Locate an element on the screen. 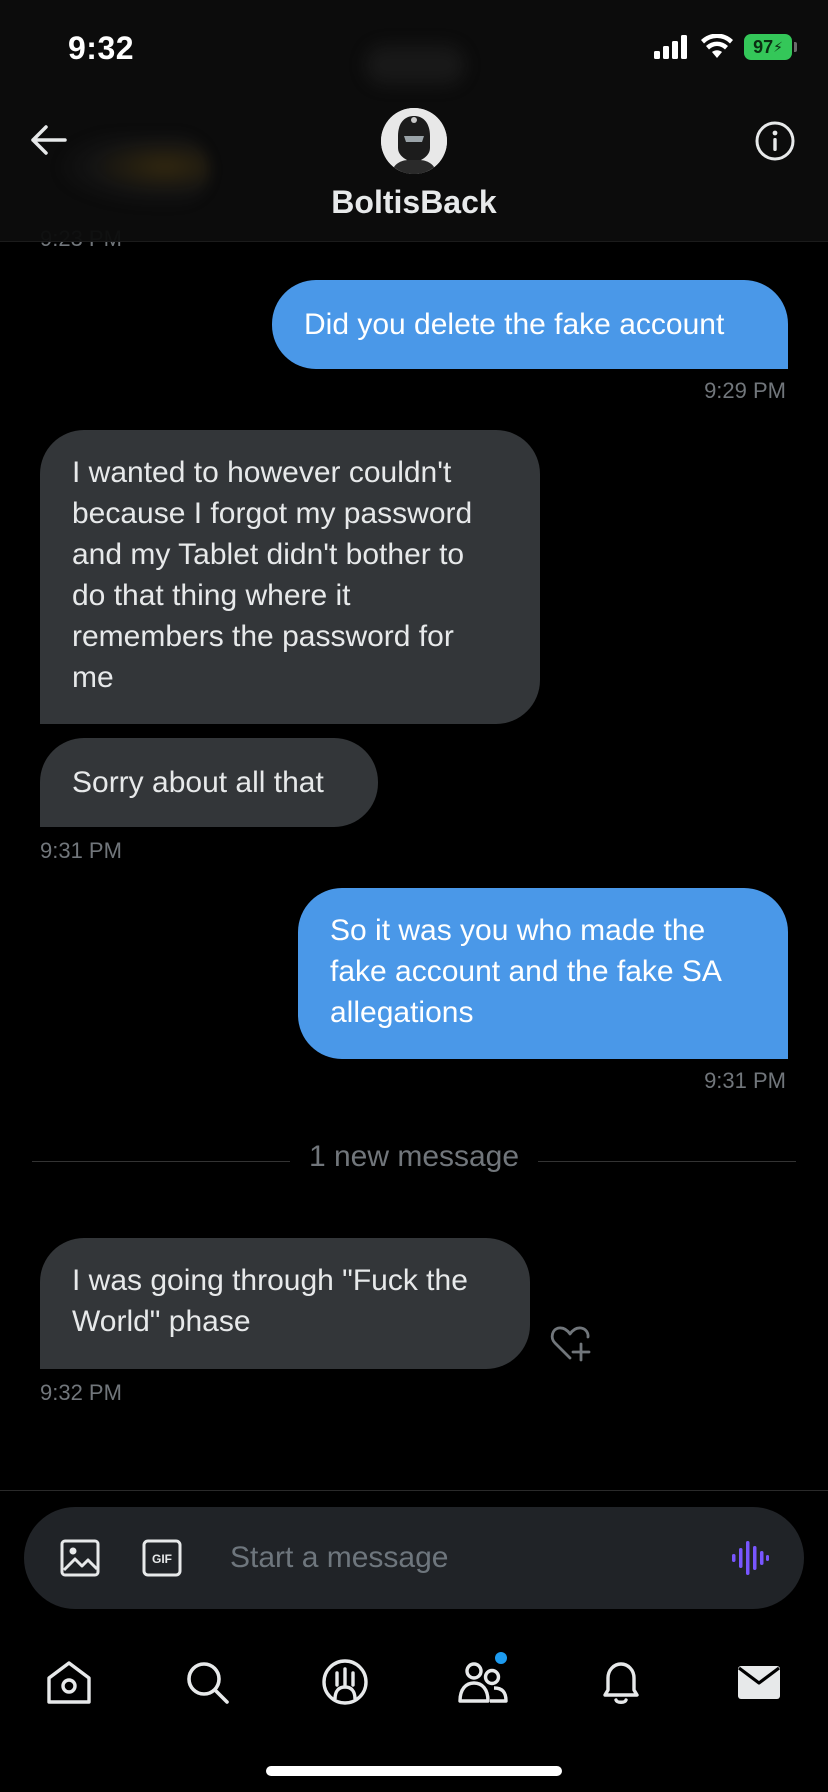 This screenshot has height=1792, width=828. contact-name: BoltisBack is located at coordinates (414, 202).